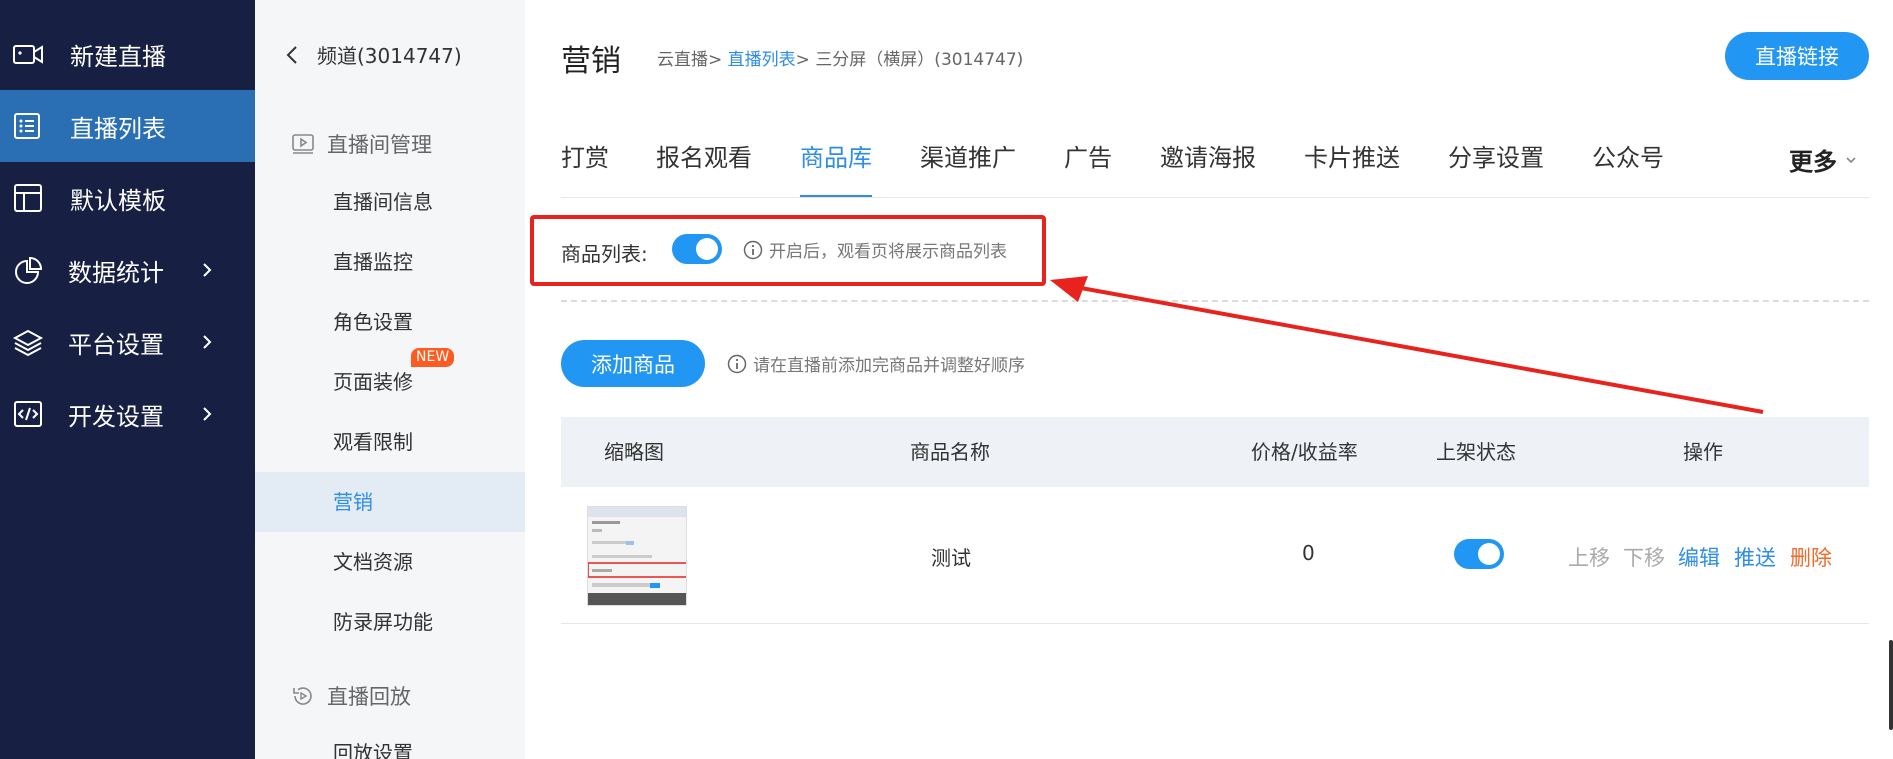 Image resolution: width=1893 pixels, height=759 pixels. I want to click on list-icon, so click(27, 126).